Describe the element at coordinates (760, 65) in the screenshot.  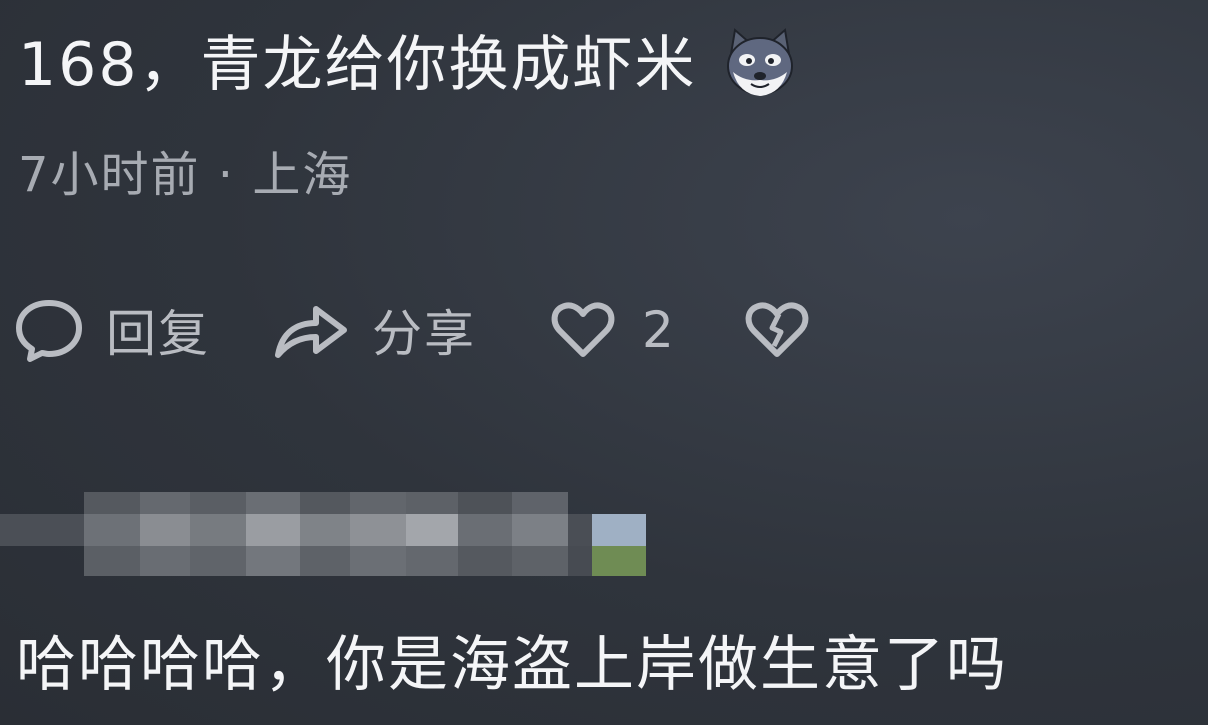
I see `doge-emoji-icon` at that location.